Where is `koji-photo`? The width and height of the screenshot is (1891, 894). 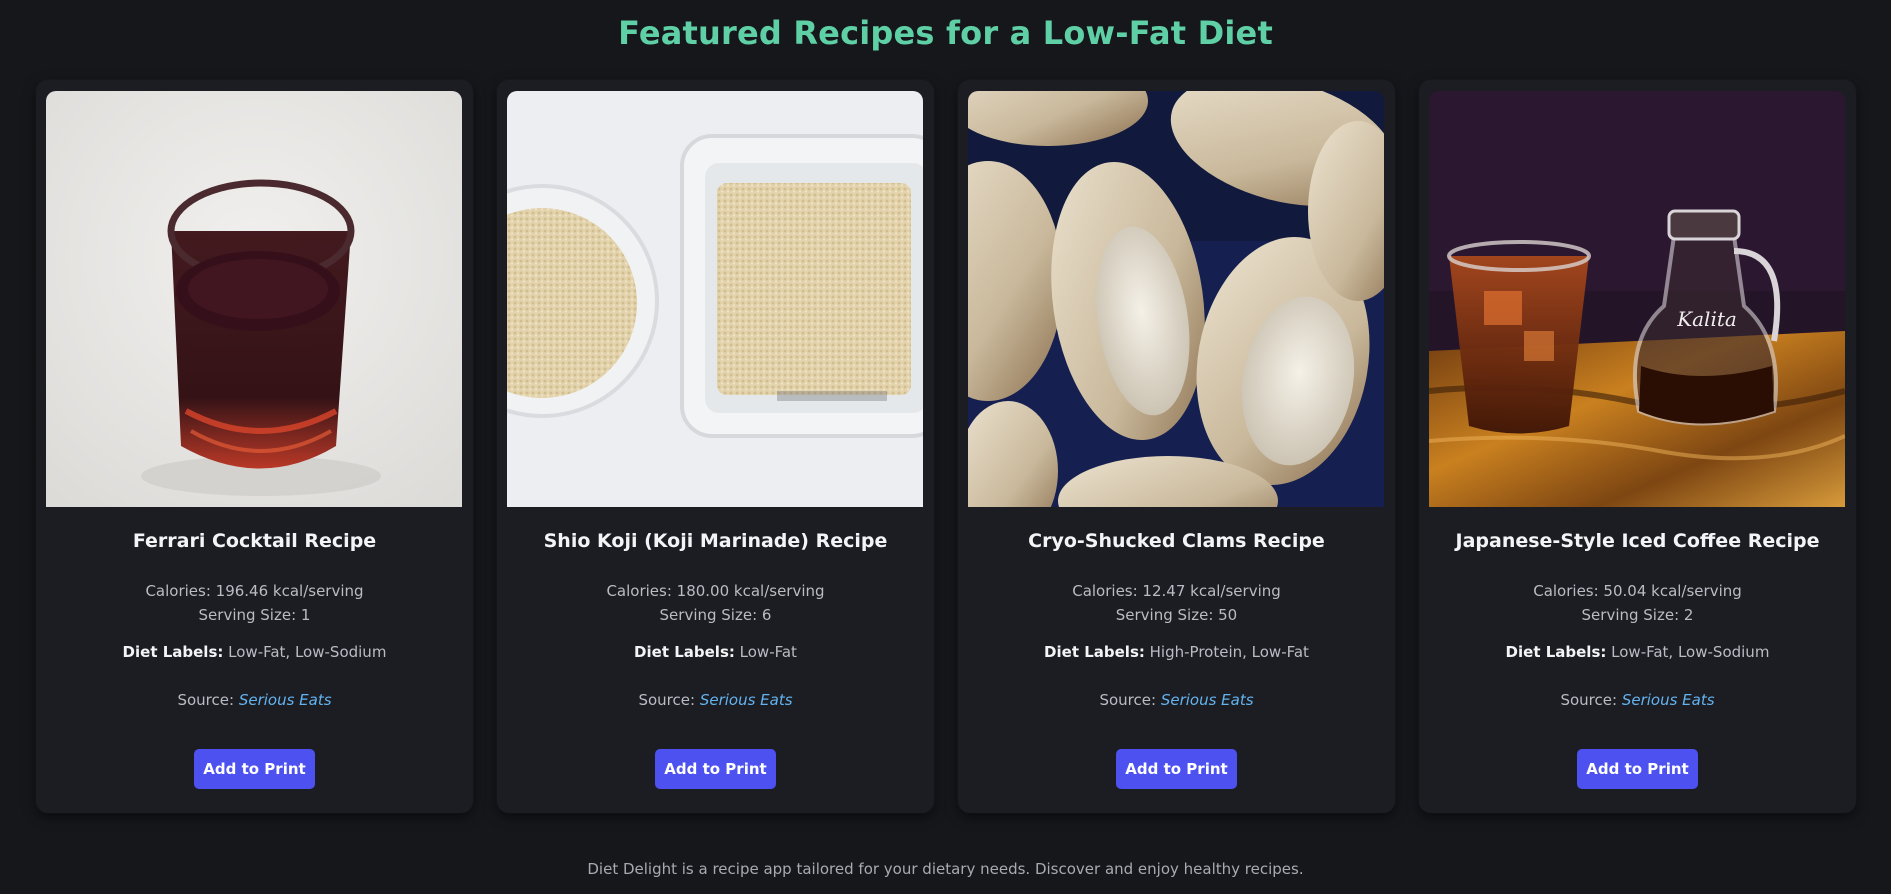
koji-photo is located at coordinates (715, 299).